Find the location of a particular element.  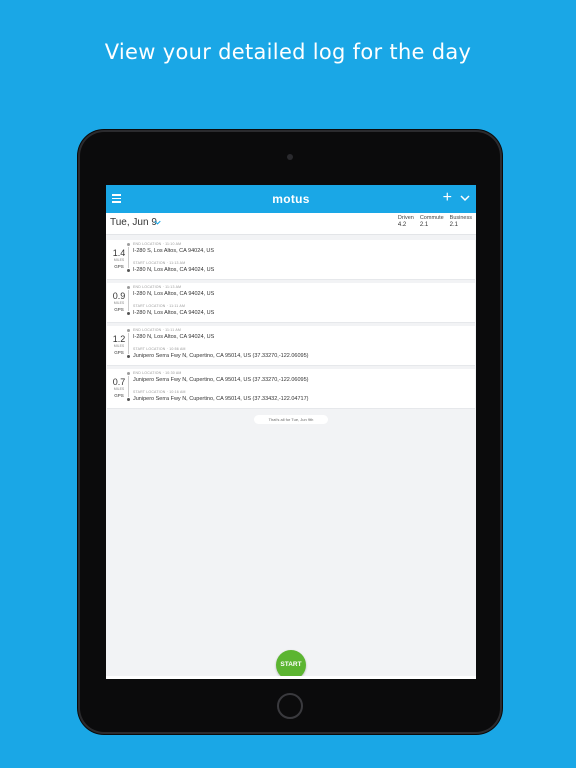

mileage-totals: Driven 4.2 Commute 2.1 Business 2.1 is located at coordinates (435, 222).